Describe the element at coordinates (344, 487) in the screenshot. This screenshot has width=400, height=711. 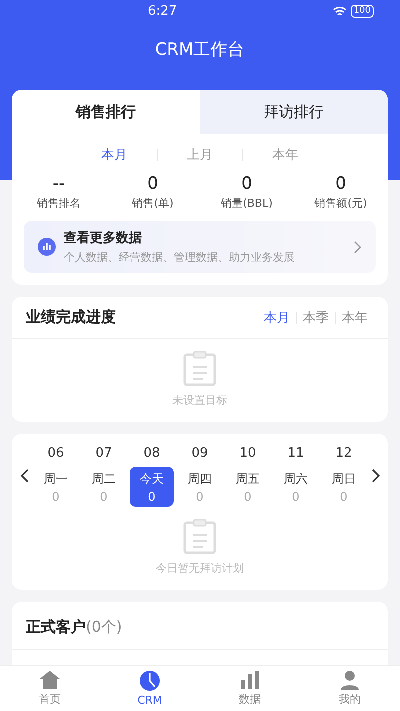
I see `day-button: 周日 0` at that location.